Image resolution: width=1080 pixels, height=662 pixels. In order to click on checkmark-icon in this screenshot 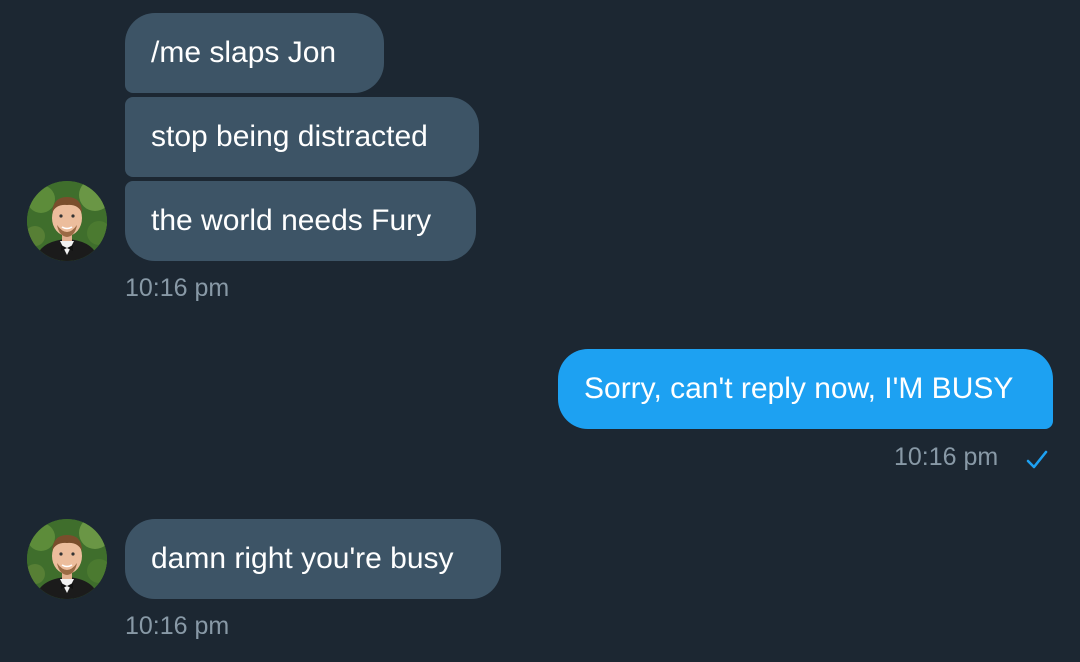, I will do `click(1037, 459)`.